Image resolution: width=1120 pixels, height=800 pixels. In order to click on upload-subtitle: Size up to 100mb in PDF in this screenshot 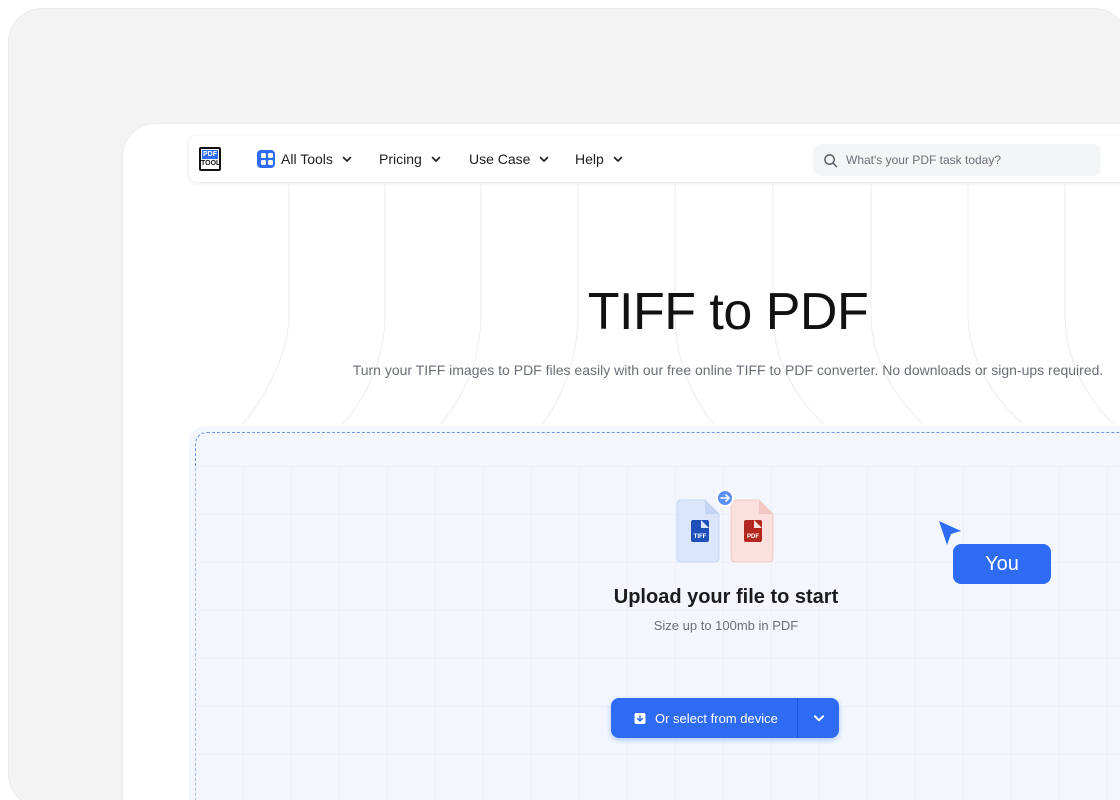, I will do `click(726, 625)`.